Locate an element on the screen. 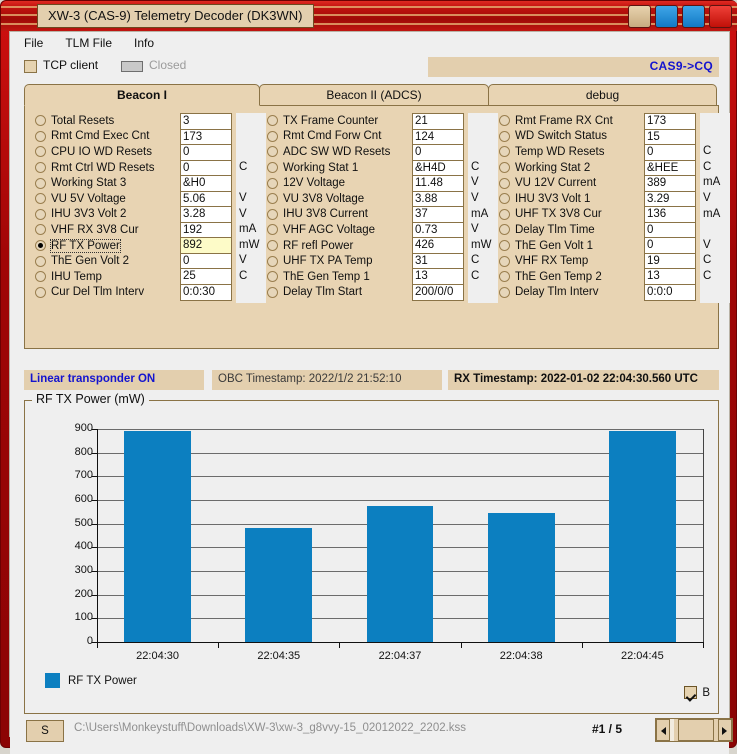 The height and width of the screenshot is (754, 737). telemetry-row: Temp WD Resets is located at coordinates (569, 152).